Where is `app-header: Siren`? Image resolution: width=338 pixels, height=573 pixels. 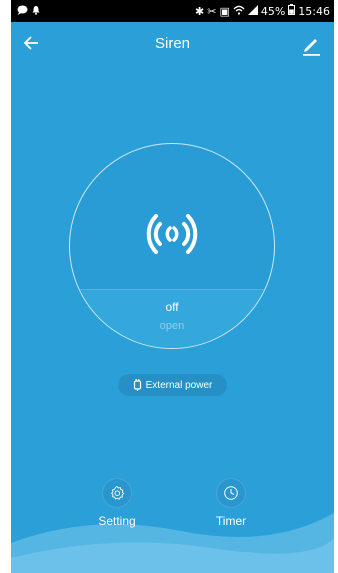
app-header: Siren is located at coordinates (172, 45).